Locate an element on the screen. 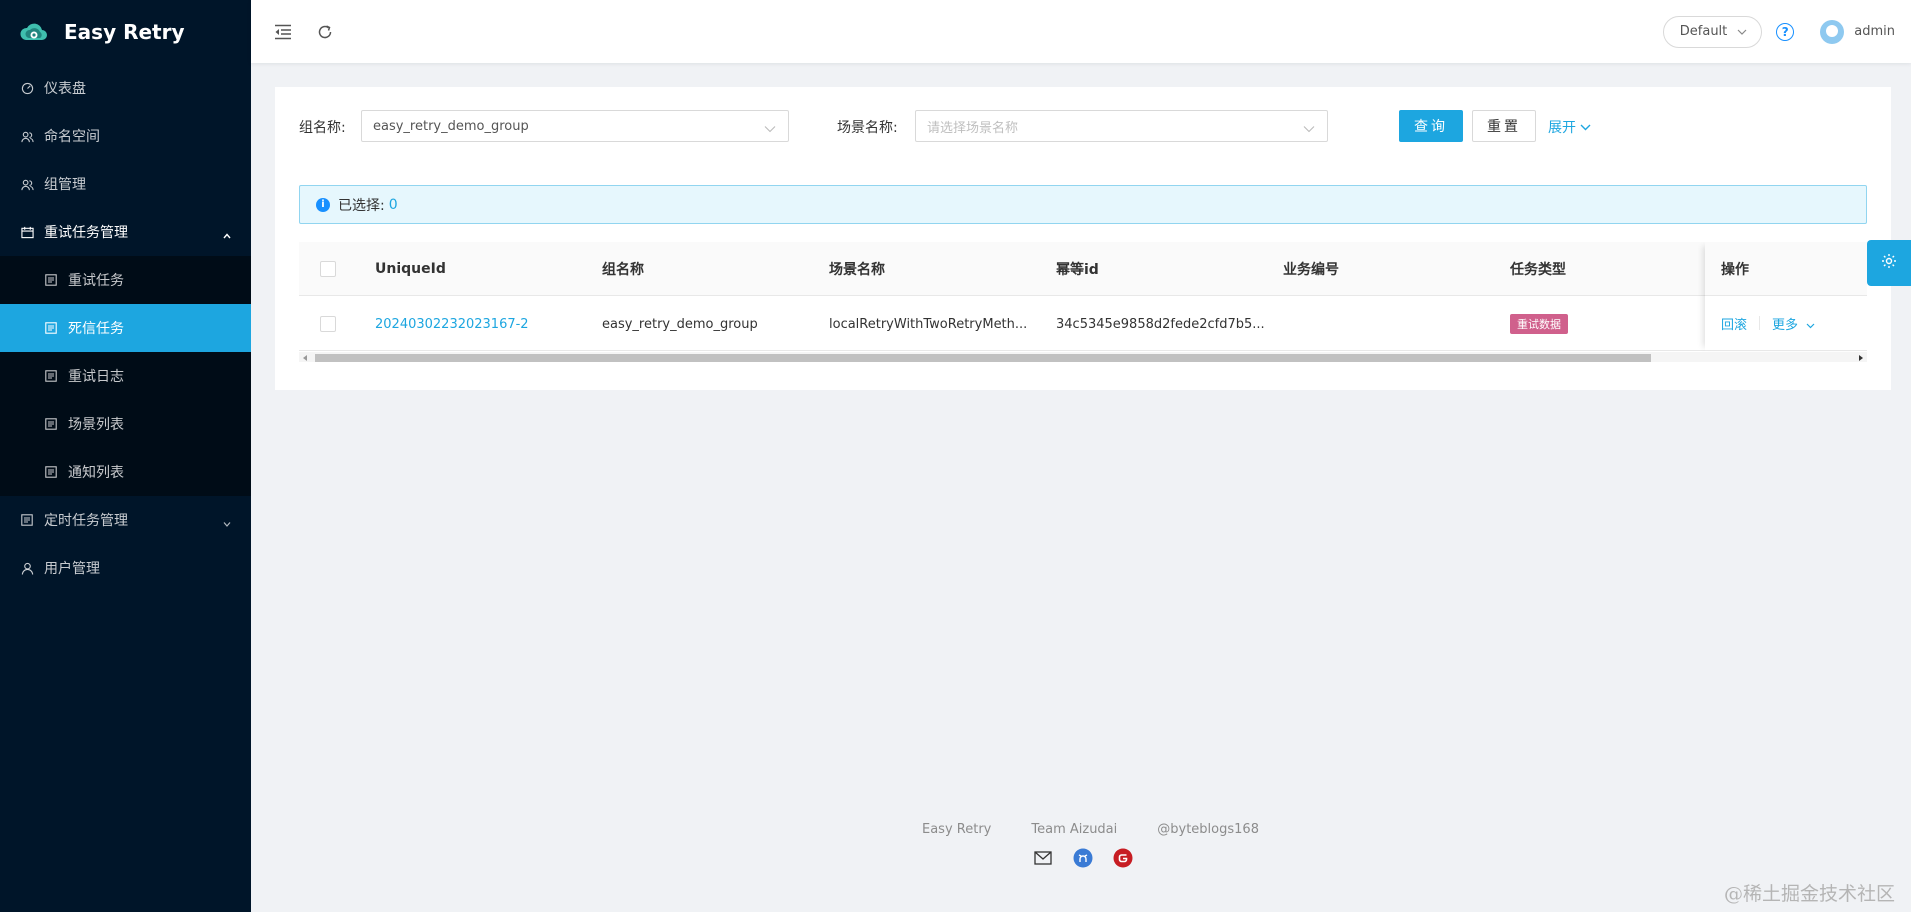  selection-alert: i 已选择: 0 is located at coordinates (1083, 204).